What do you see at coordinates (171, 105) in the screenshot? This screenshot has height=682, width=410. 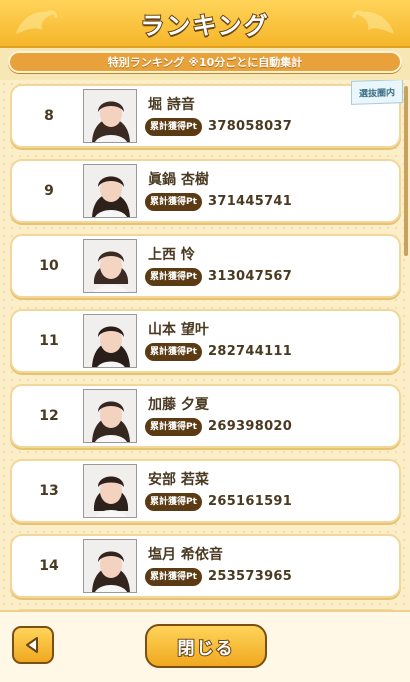 I see `member-name: 堀 詩音` at bounding box center [171, 105].